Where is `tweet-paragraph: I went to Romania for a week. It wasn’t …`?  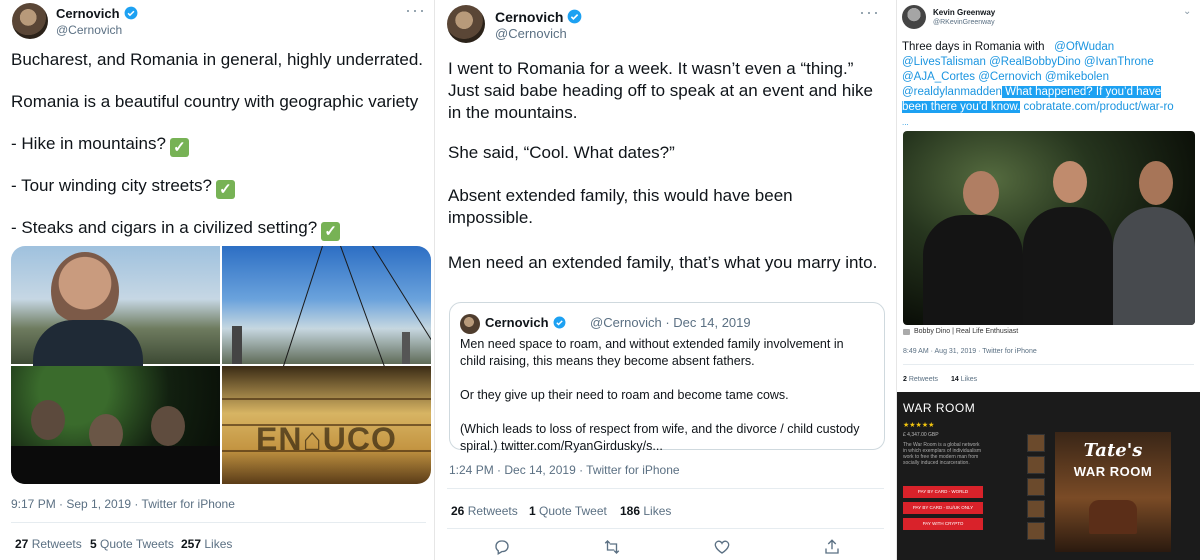 tweet-paragraph: I went to Romania for a week. It wasn’t … is located at coordinates (660, 90).